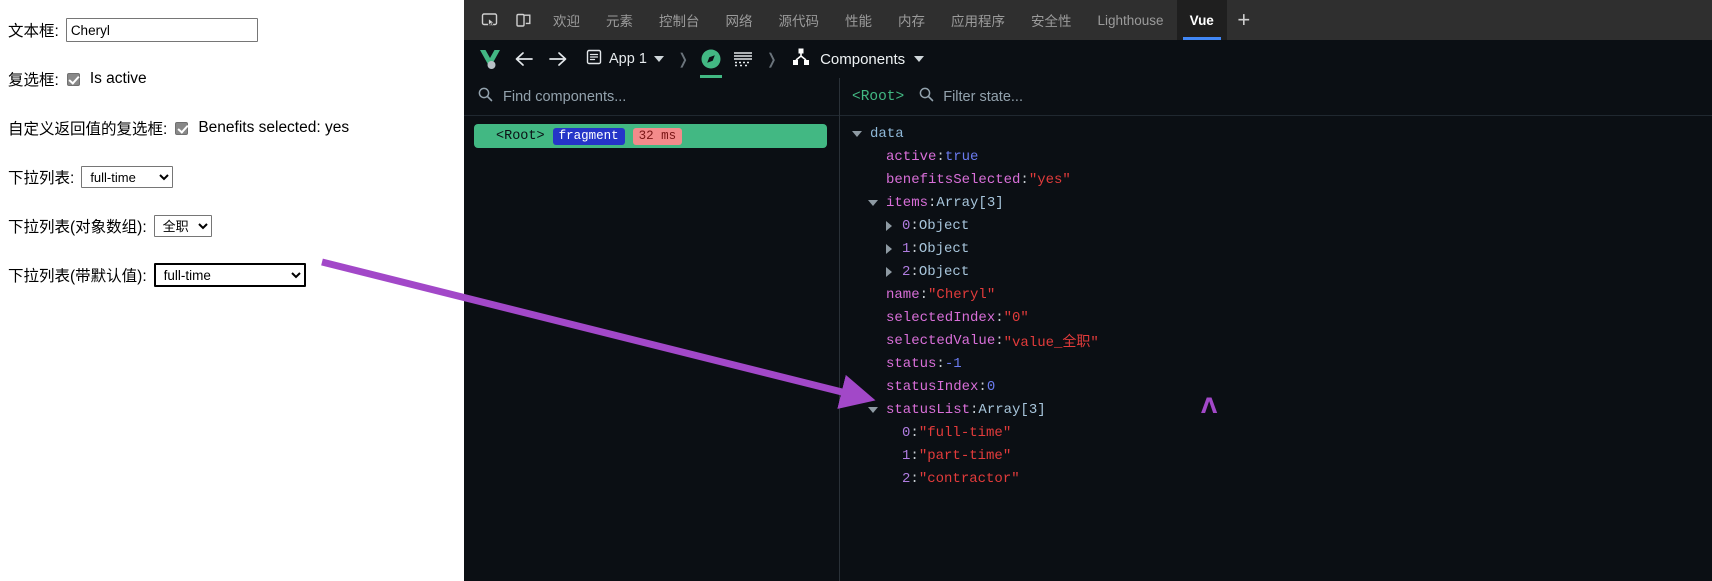 The image size is (1712, 581). Describe the element at coordinates (1276, 202) in the screenshot. I see `state-row: items: Array[3]` at that location.